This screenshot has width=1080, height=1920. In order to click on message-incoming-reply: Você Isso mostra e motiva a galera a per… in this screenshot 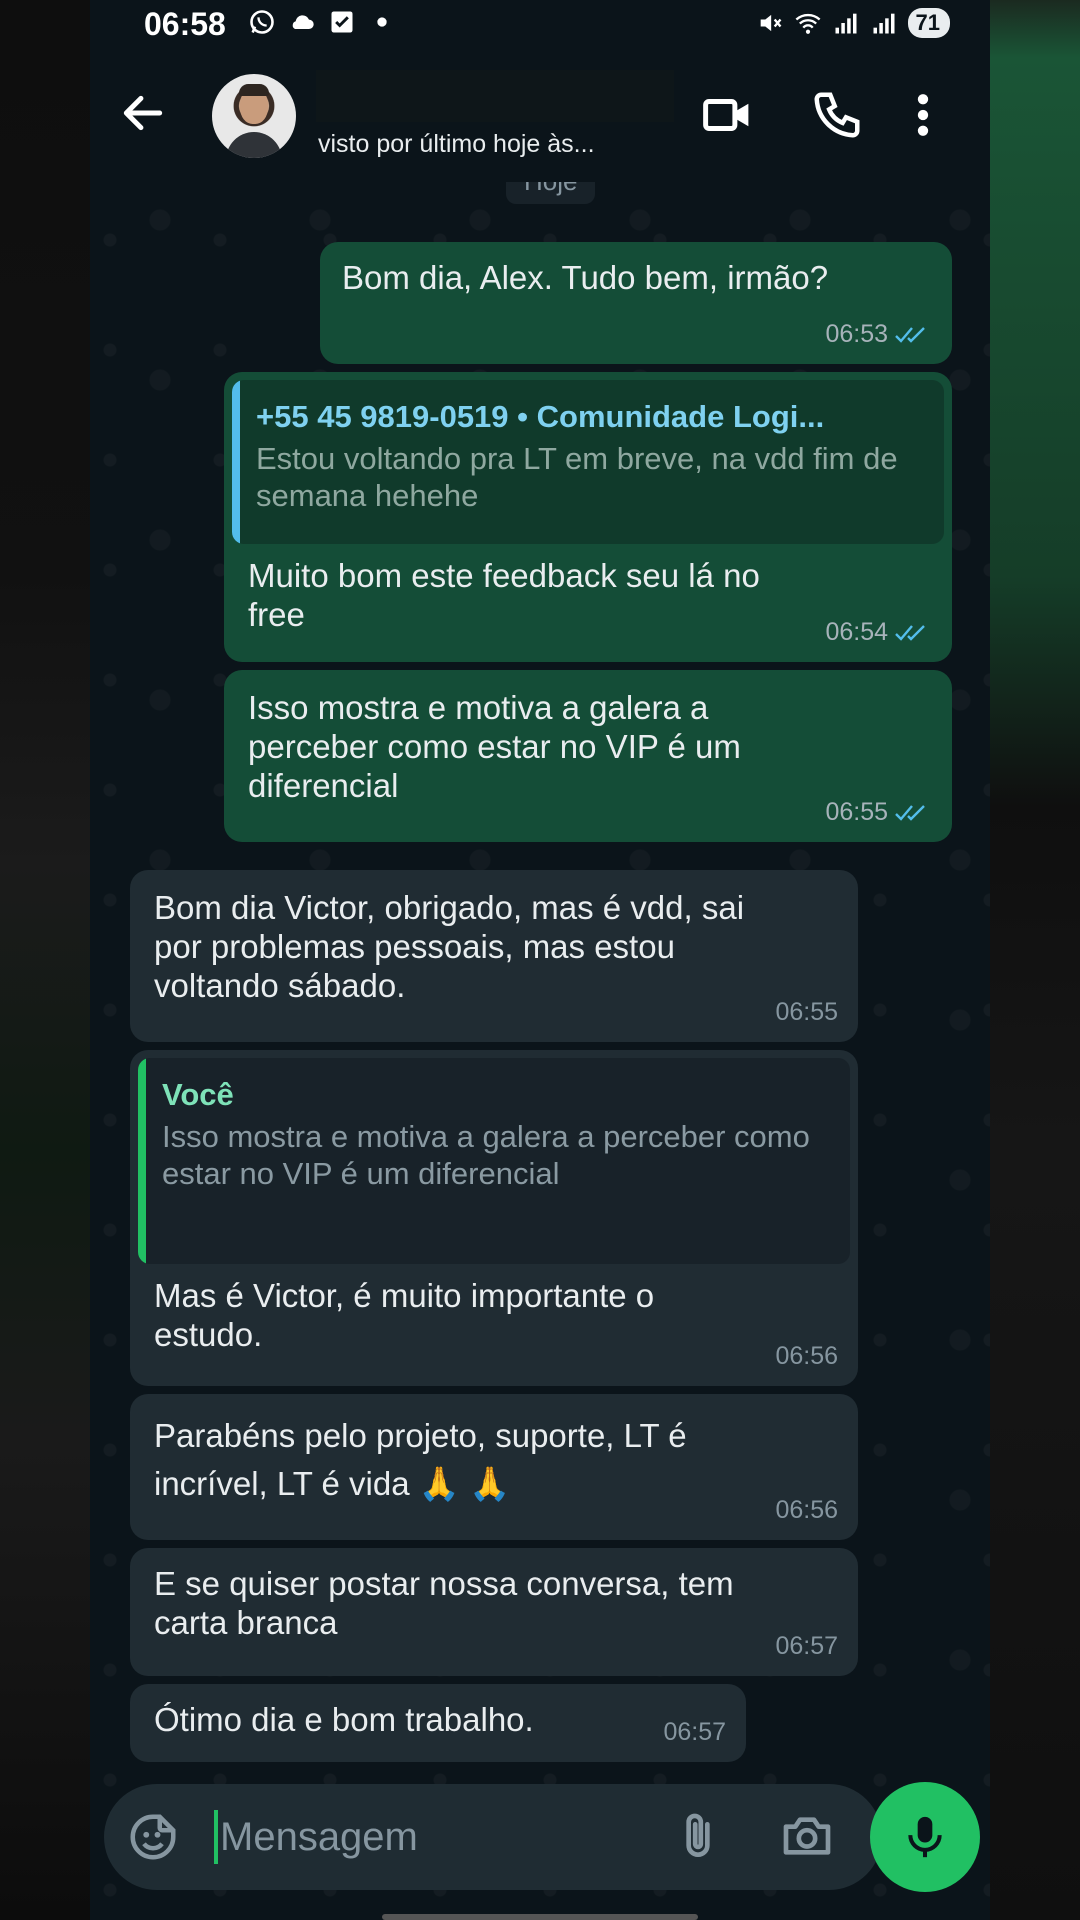, I will do `click(494, 1218)`.